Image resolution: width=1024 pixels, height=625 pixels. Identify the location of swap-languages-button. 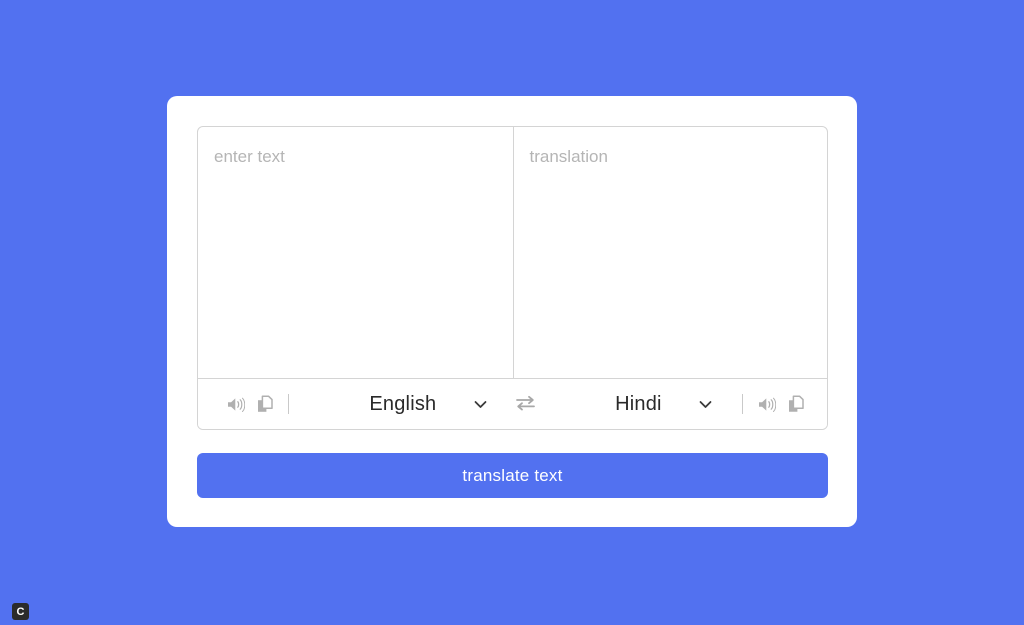
(526, 404).